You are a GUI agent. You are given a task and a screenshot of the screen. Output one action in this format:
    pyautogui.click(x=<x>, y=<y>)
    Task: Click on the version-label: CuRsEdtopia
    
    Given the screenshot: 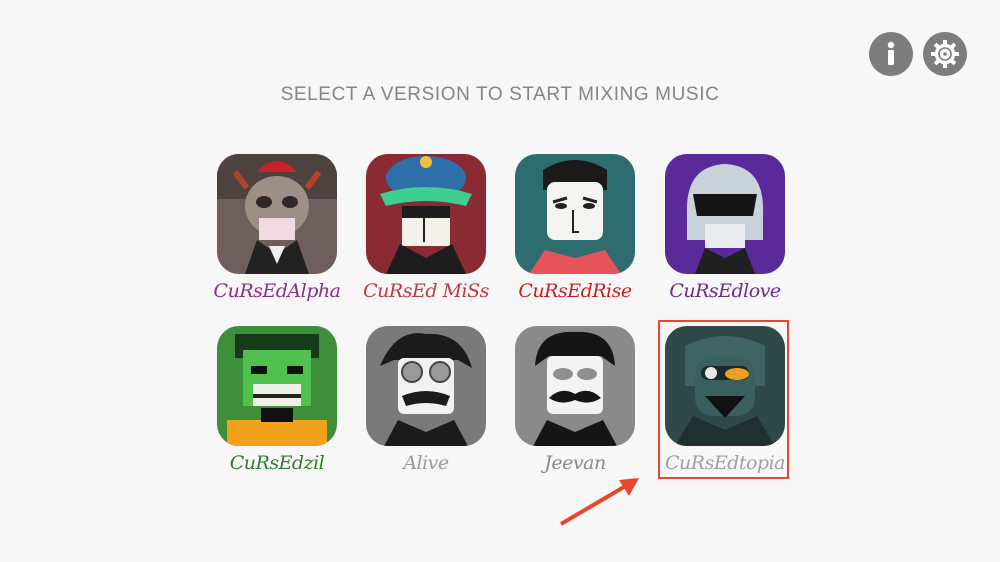 What is the action you would take?
    pyautogui.click(x=725, y=463)
    